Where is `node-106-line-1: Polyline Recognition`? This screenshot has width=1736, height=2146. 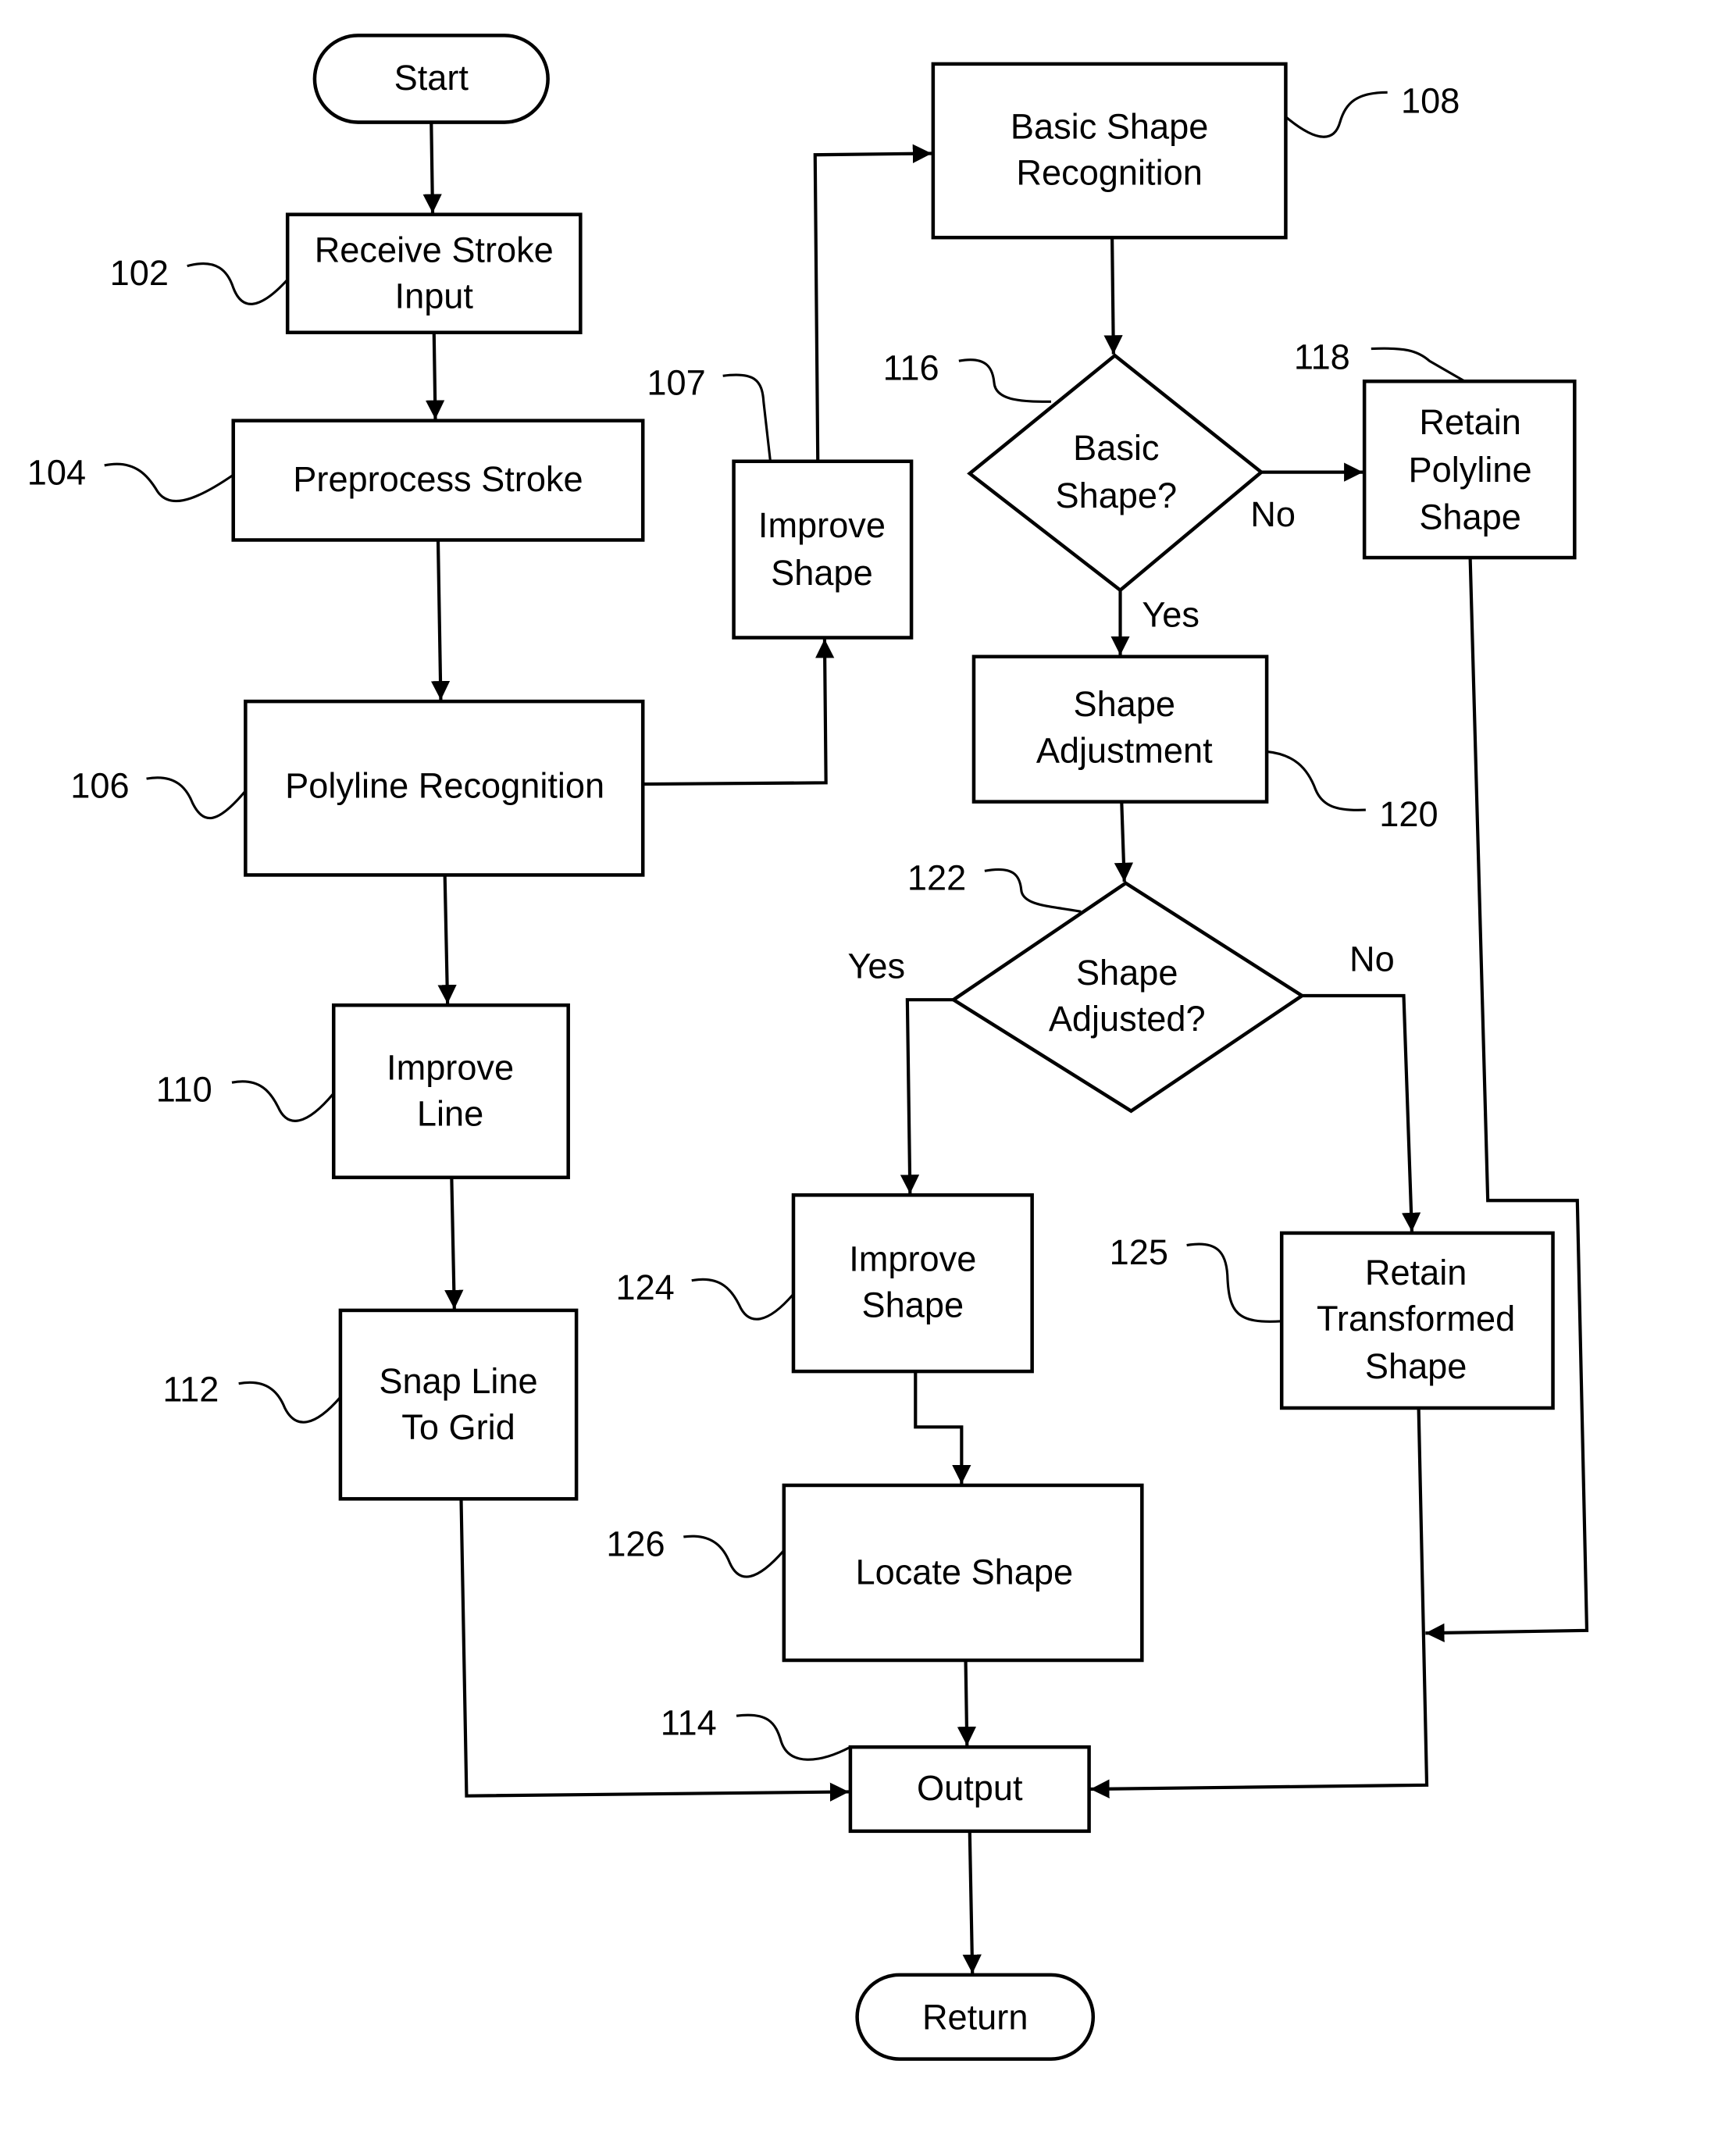
node-106-line-1: Polyline Recognition is located at coordinates (444, 785).